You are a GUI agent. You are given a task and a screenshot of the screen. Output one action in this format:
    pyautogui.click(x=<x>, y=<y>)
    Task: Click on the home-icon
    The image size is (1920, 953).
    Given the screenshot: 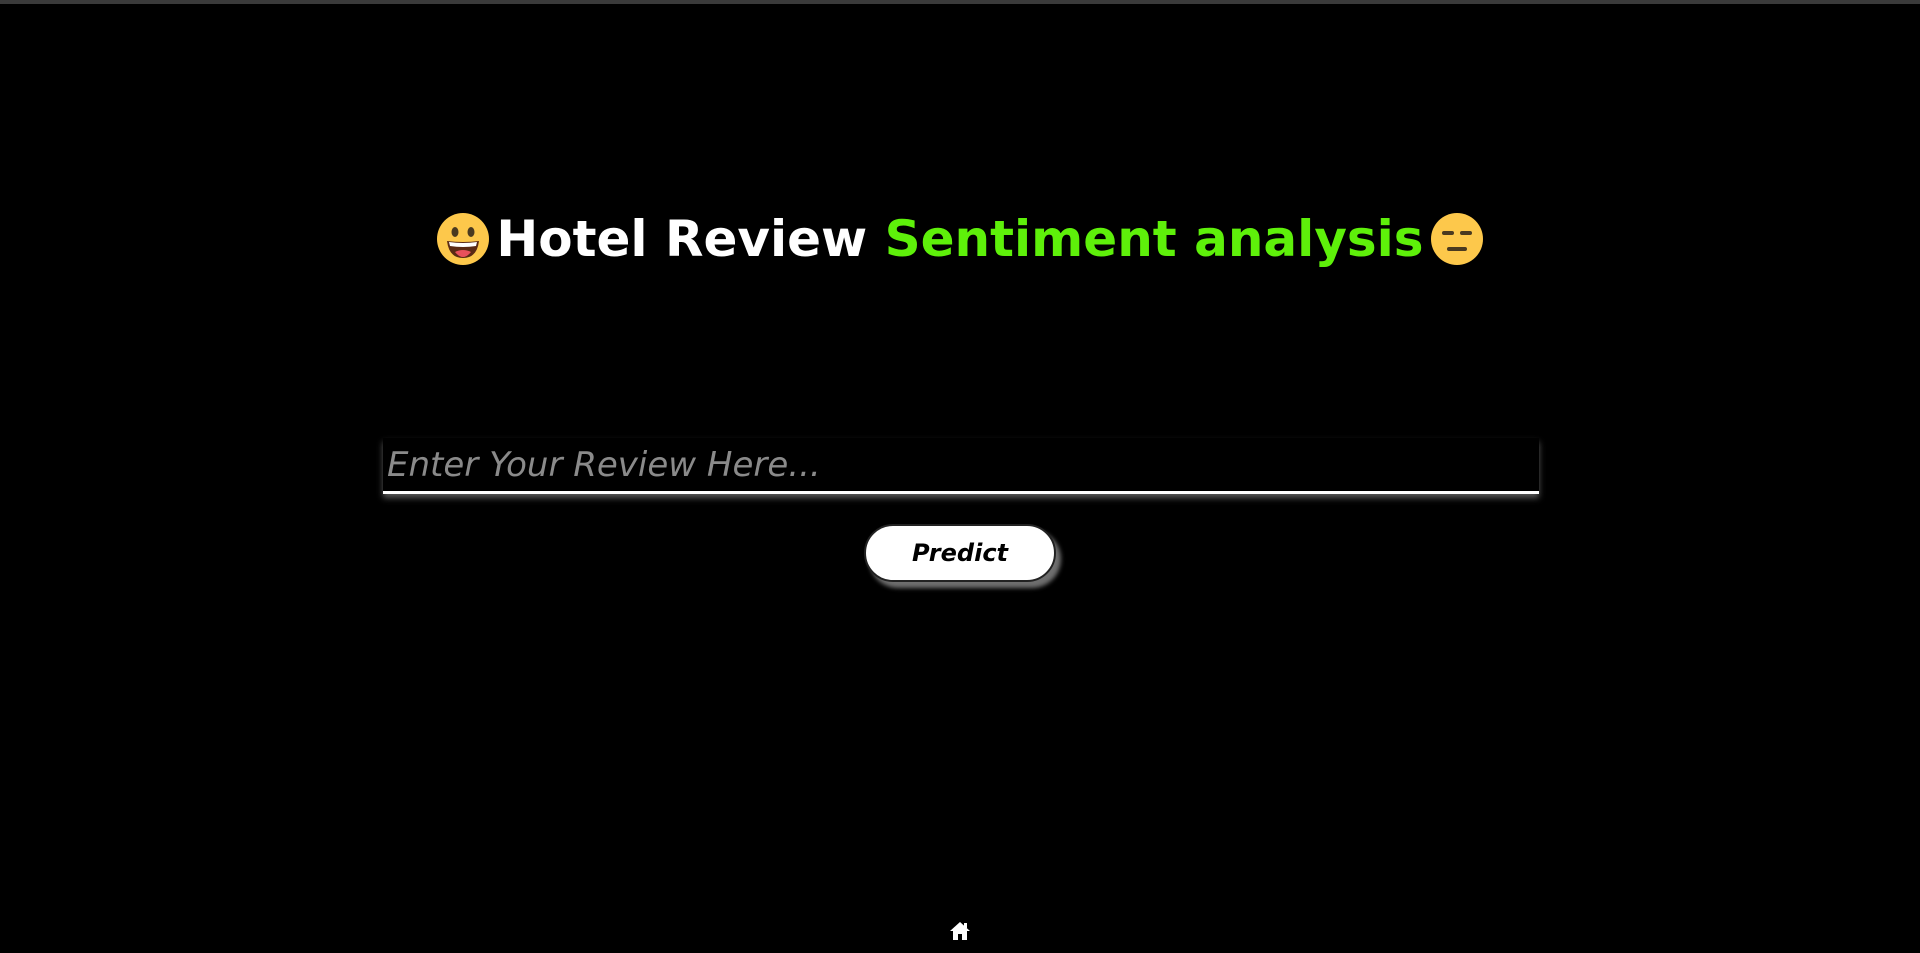 What is the action you would take?
    pyautogui.click(x=960, y=931)
    